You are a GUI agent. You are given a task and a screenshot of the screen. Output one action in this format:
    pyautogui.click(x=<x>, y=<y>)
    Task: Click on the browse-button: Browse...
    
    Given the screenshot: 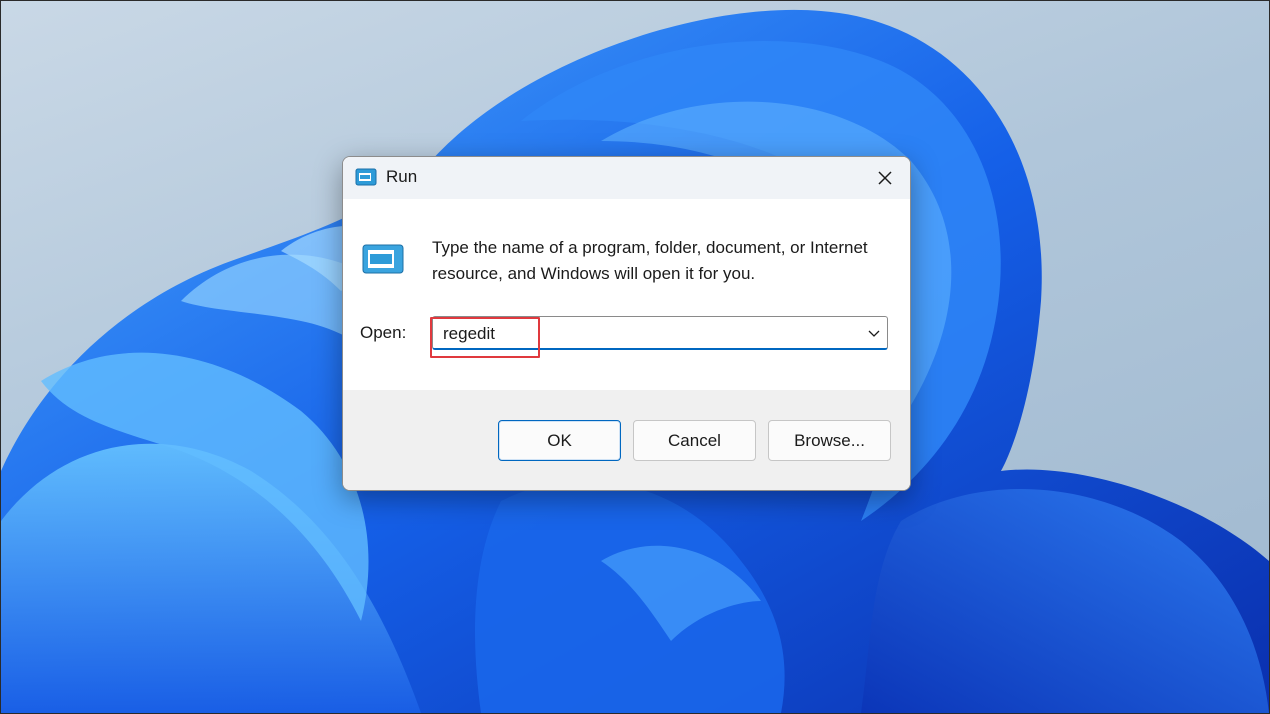 What is the action you would take?
    pyautogui.click(x=829, y=440)
    